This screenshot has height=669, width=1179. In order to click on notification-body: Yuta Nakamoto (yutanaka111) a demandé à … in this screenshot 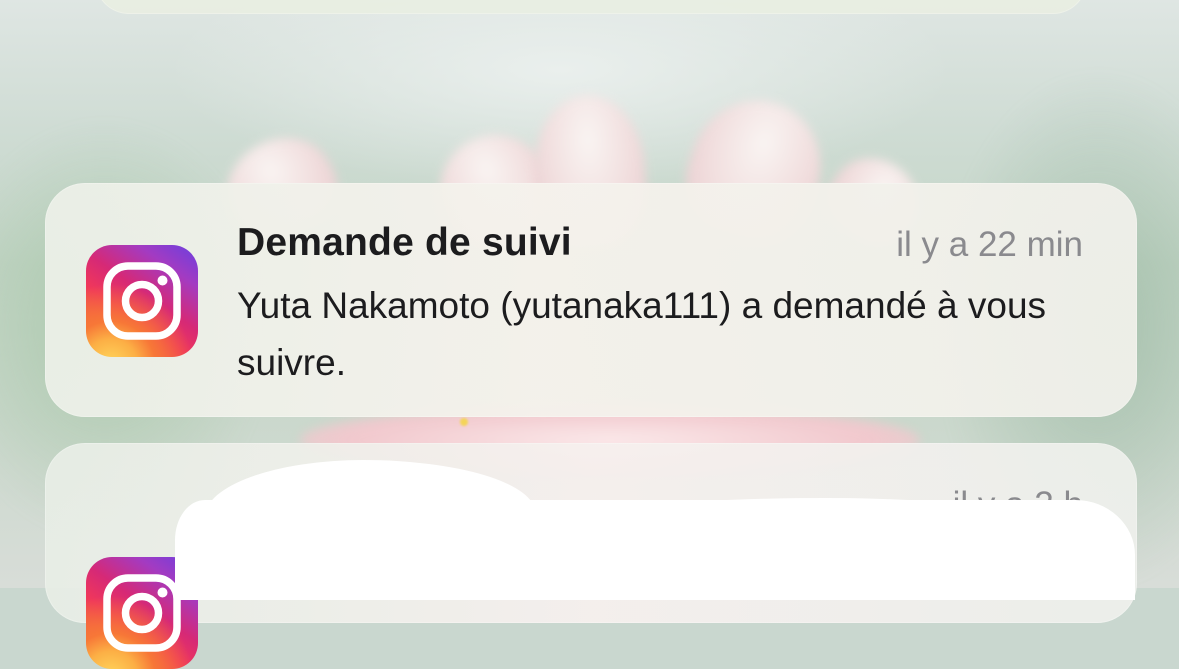, I will do `click(642, 334)`.